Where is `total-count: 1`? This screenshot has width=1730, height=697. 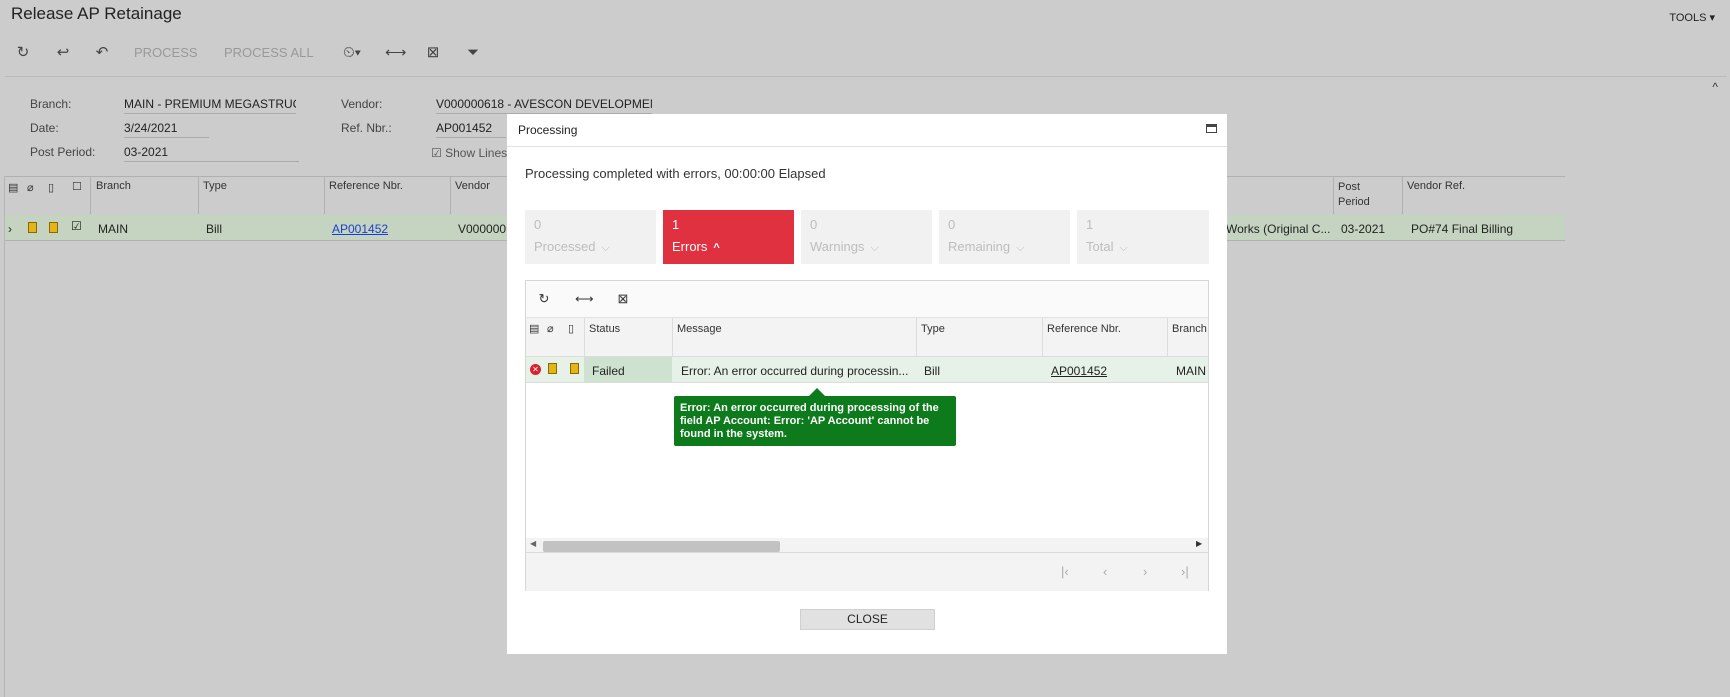 total-count: 1 is located at coordinates (1090, 224).